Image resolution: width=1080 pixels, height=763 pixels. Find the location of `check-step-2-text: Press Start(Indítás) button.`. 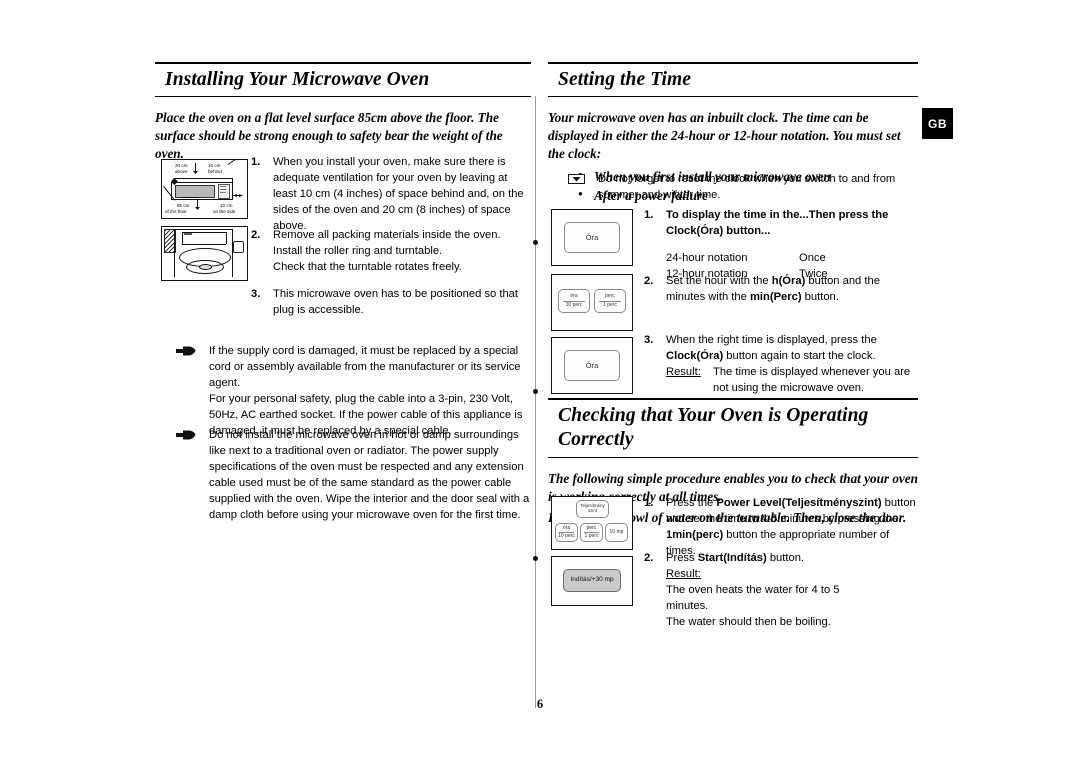

check-step-2-text: Press Start(Indítás) button. is located at coordinates (791, 559).